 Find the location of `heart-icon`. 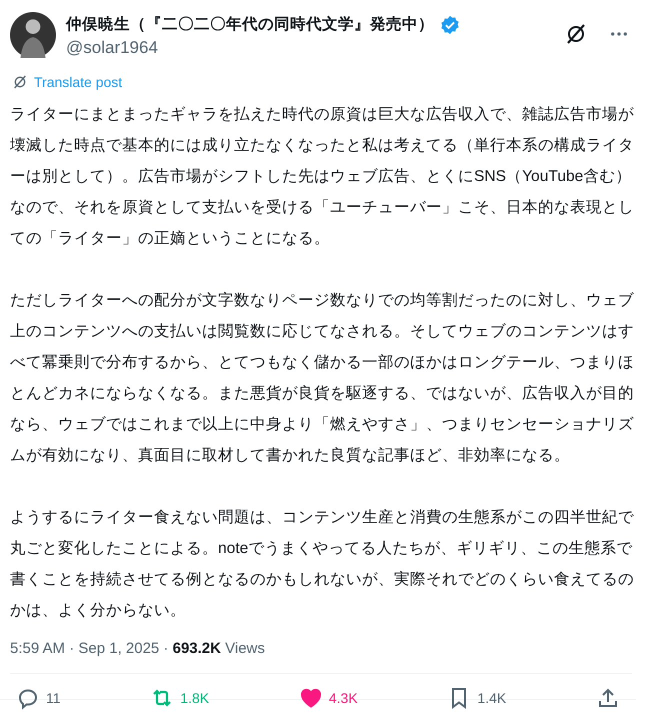

heart-icon is located at coordinates (310, 698).